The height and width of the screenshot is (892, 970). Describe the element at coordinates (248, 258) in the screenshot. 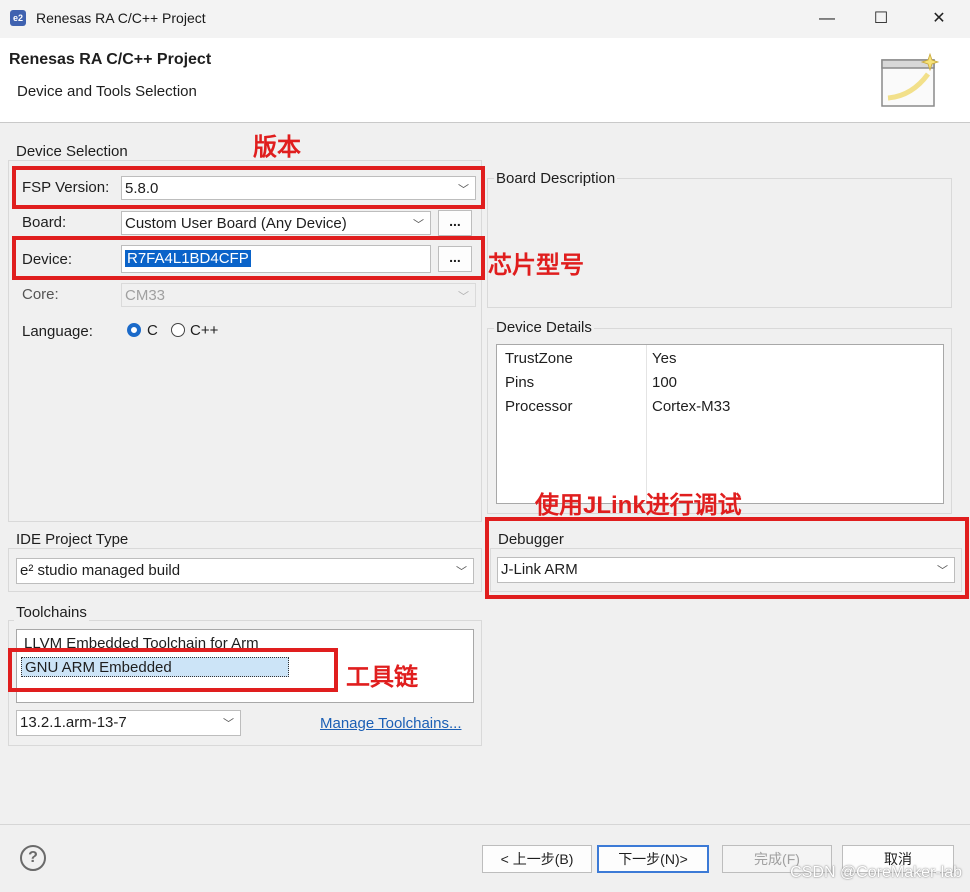

I see `annotation-box-device` at that location.